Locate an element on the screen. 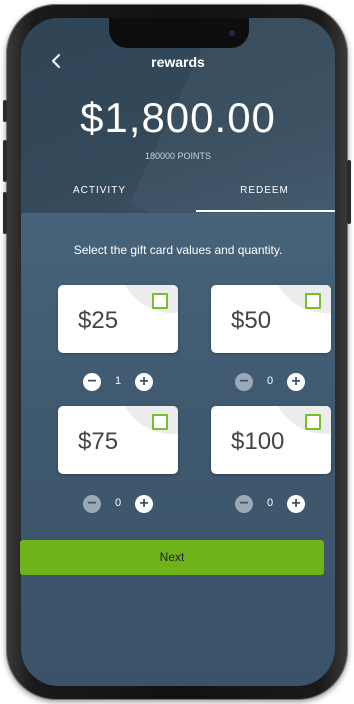 This screenshot has height=704, width=354. balance-amount: $1,800.00 is located at coordinates (178, 117).